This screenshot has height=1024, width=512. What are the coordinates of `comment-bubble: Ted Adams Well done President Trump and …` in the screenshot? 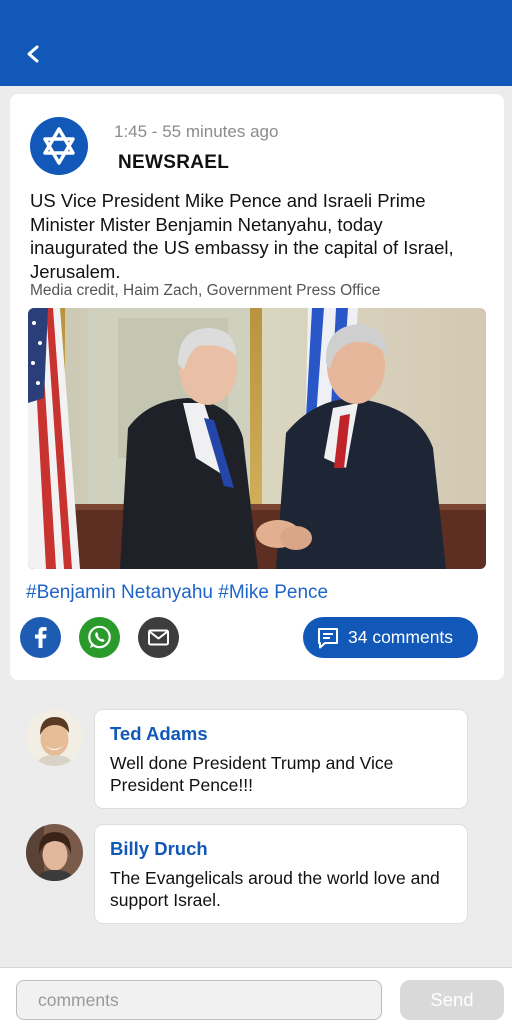 It's located at (281, 759).